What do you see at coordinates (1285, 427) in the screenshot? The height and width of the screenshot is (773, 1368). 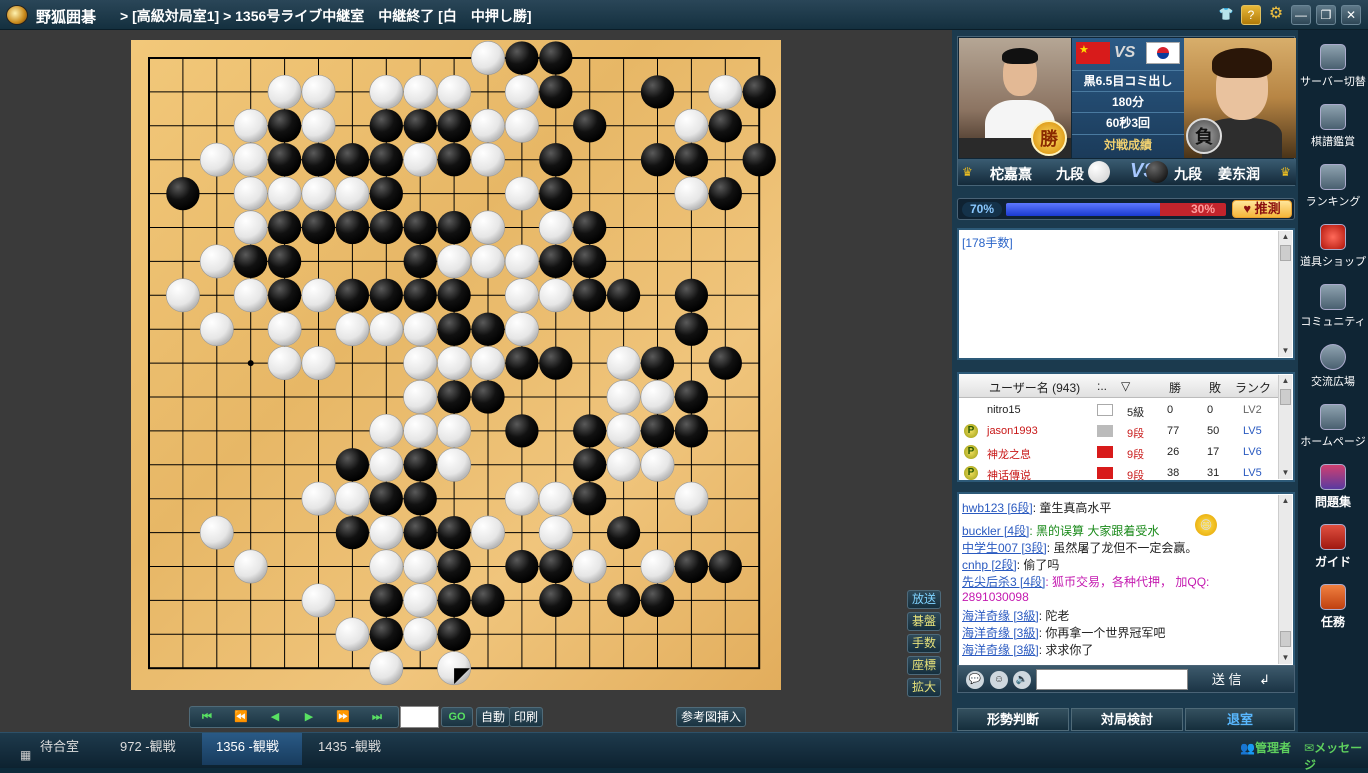 I see `user-list-scrollbar: ▲ ▼` at bounding box center [1285, 427].